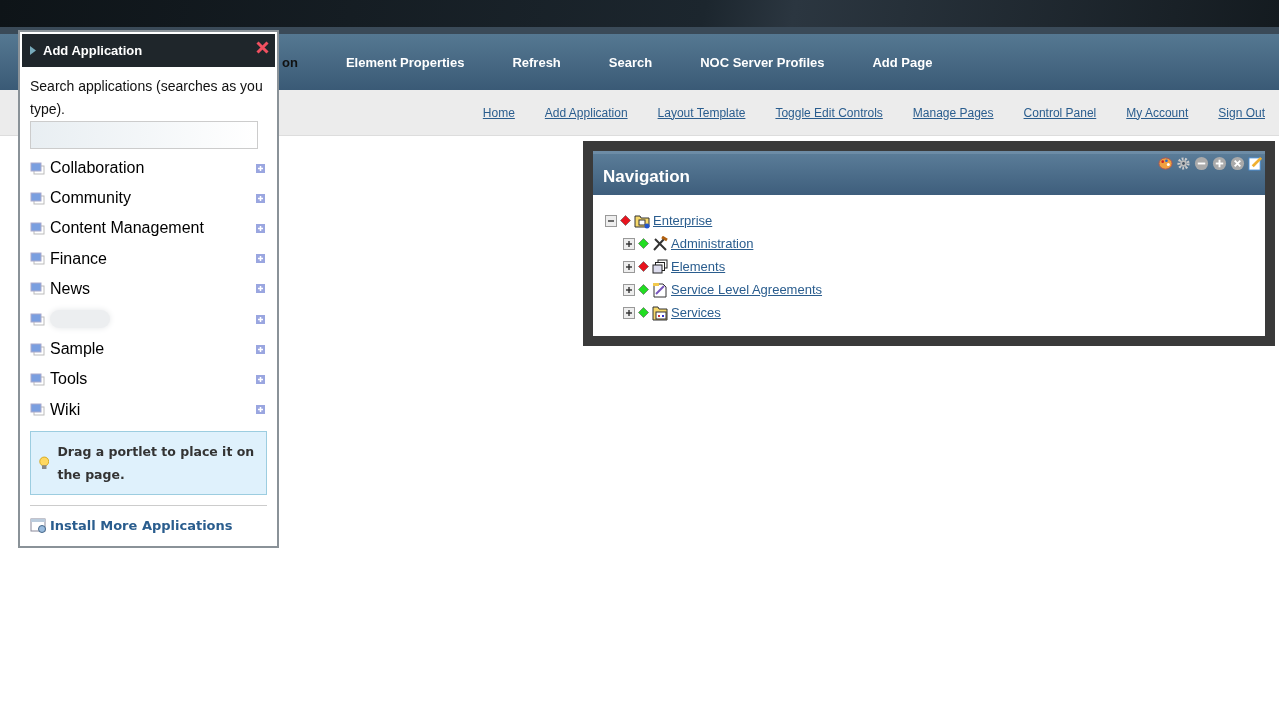  I want to click on nav-item: Refresh, so click(536, 62).